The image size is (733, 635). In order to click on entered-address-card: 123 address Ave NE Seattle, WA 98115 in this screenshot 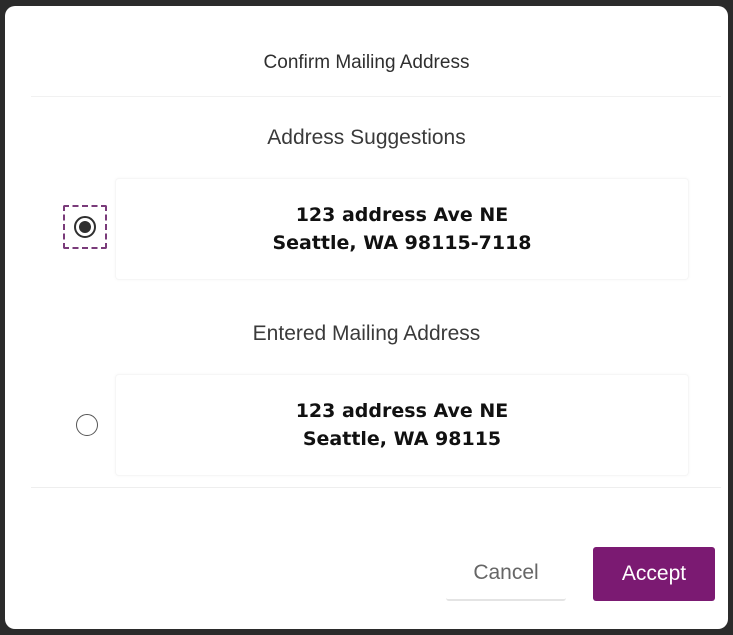, I will do `click(402, 425)`.